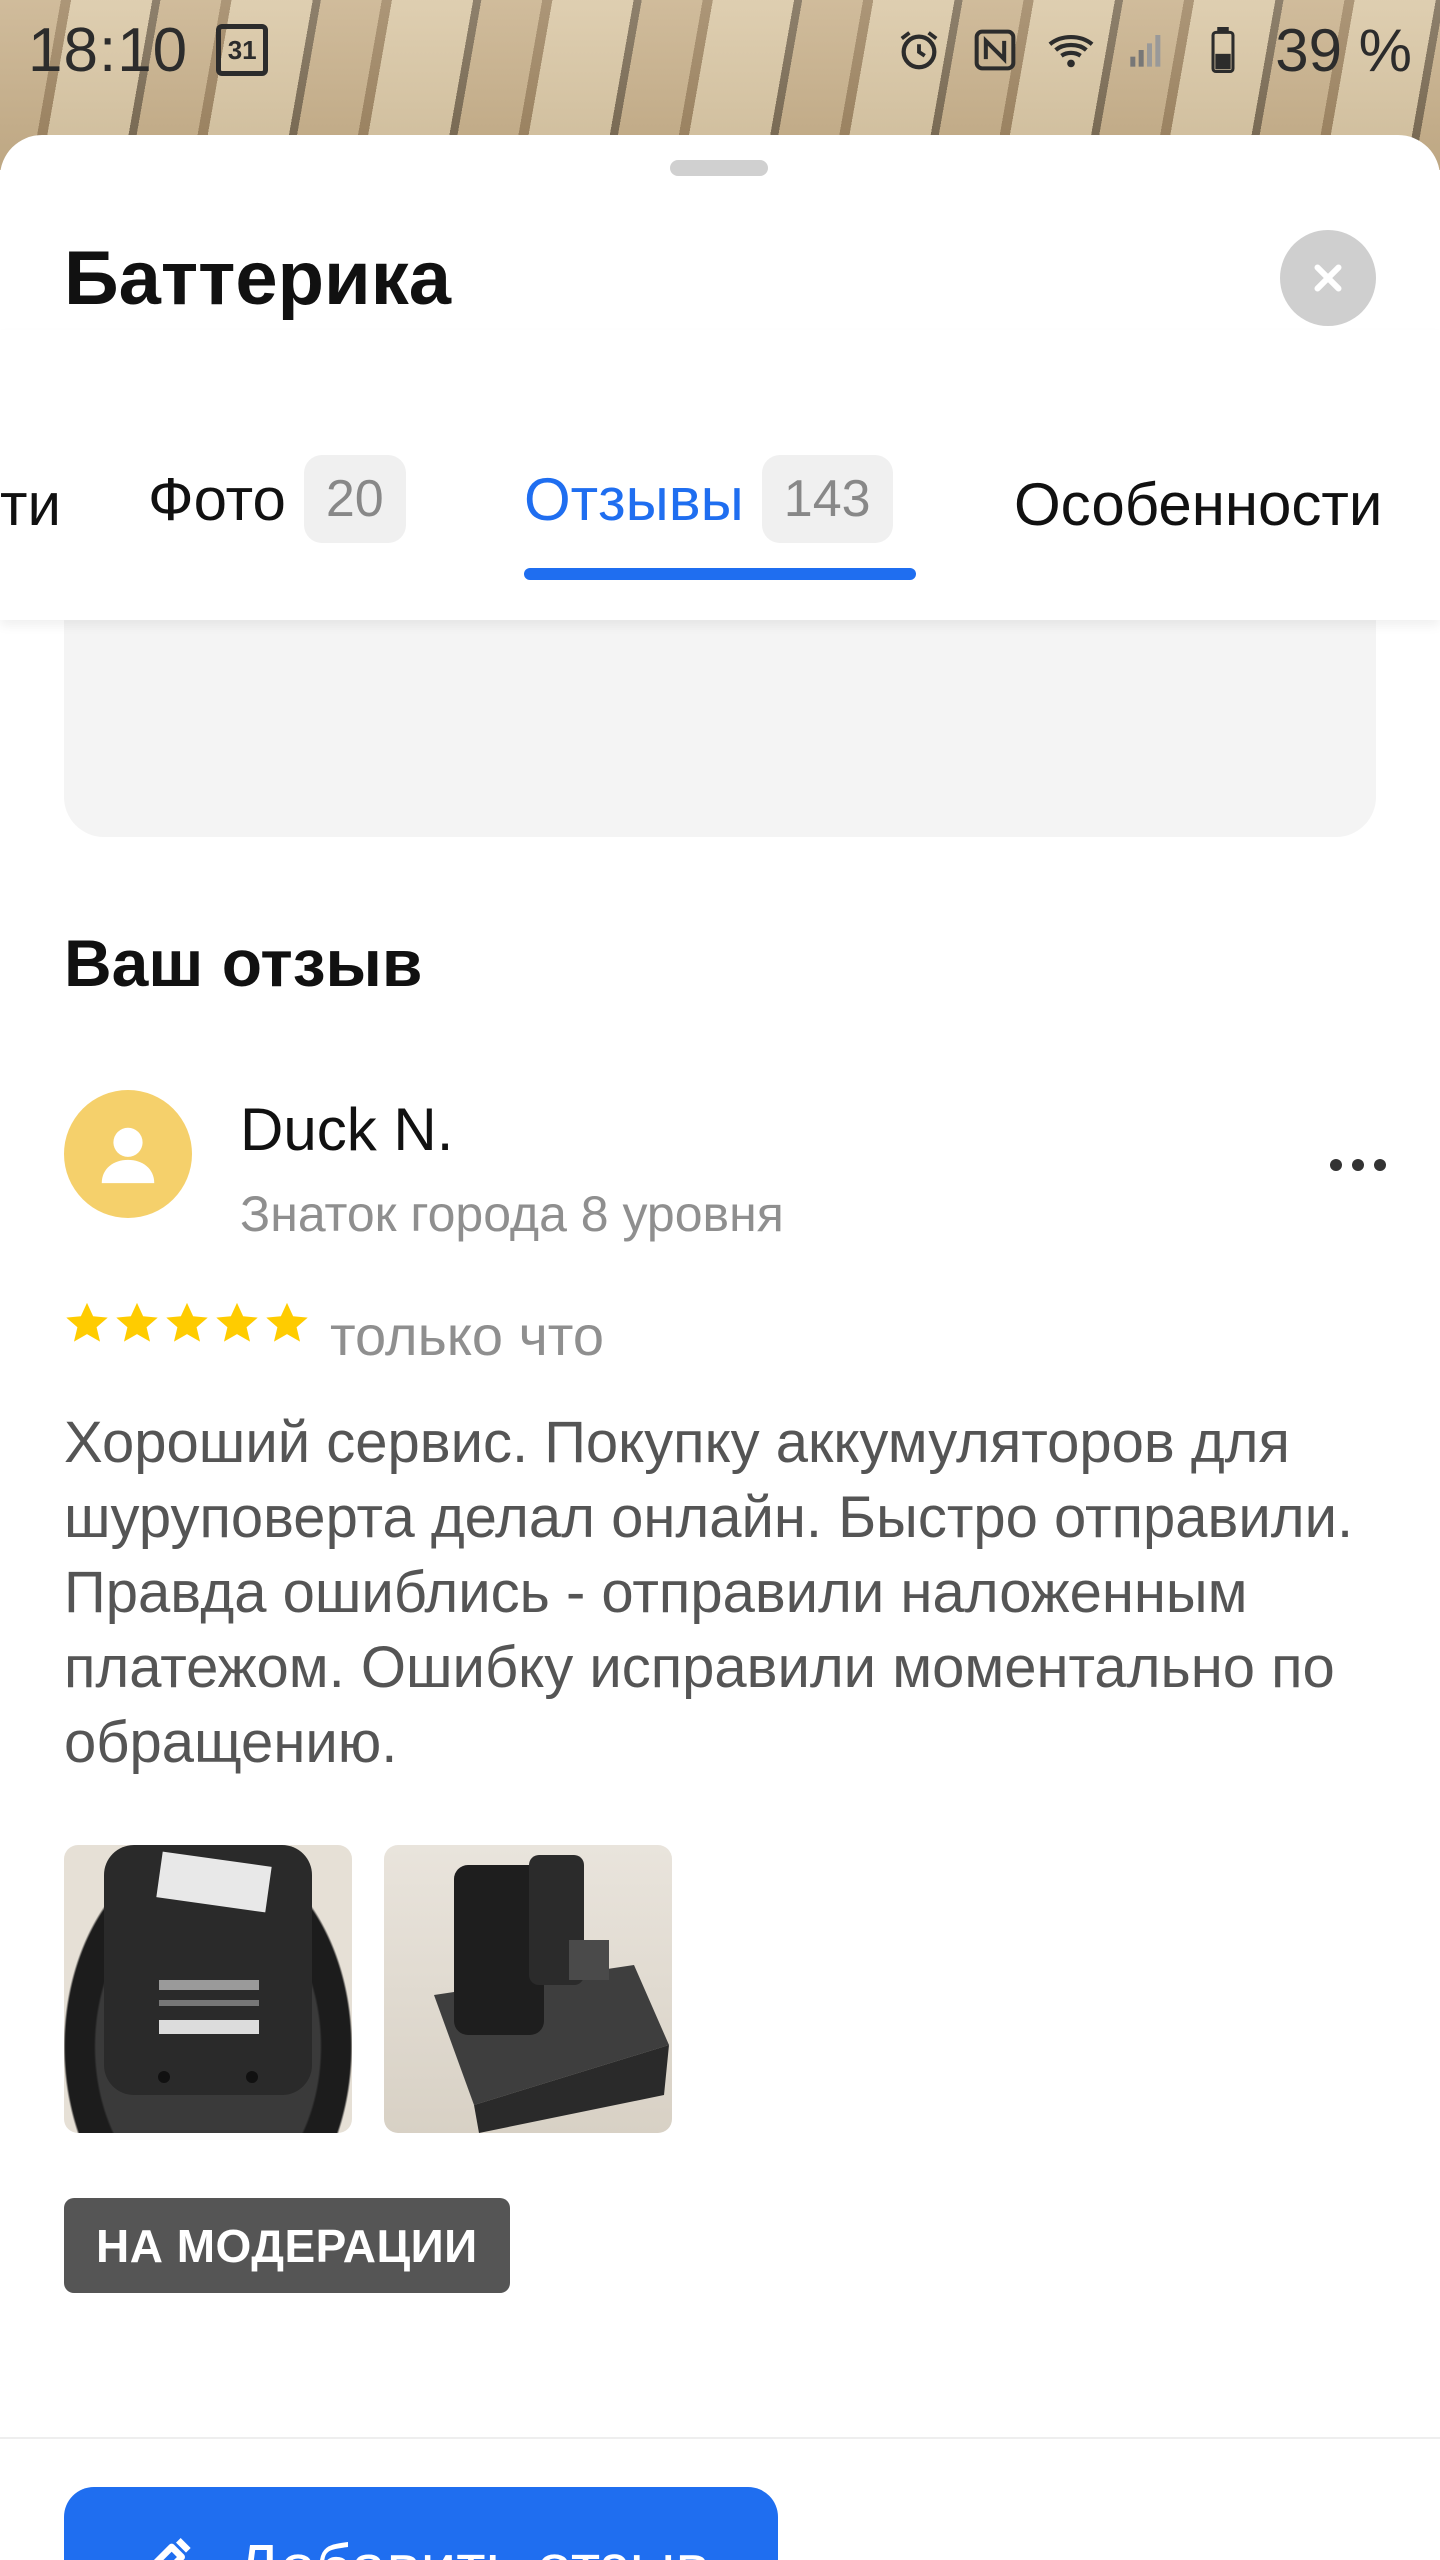 Image resolution: width=1440 pixels, height=2560 pixels. I want to click on close-icon, so click(1328, 278).